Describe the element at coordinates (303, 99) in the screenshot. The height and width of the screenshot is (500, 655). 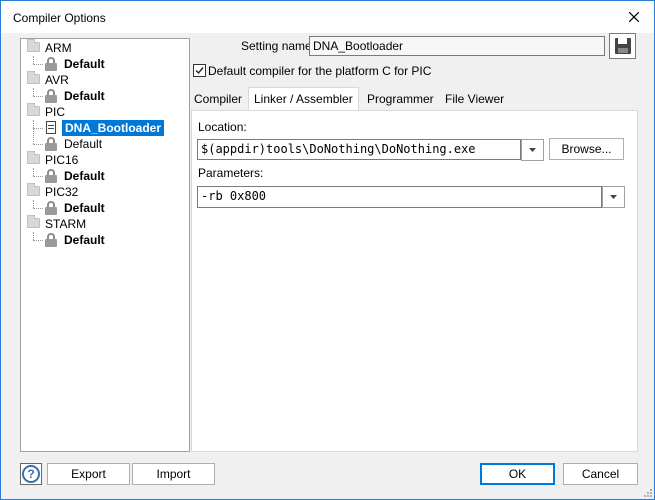
I see `tab-linker-assembler: Linker / Assembler` at that location.